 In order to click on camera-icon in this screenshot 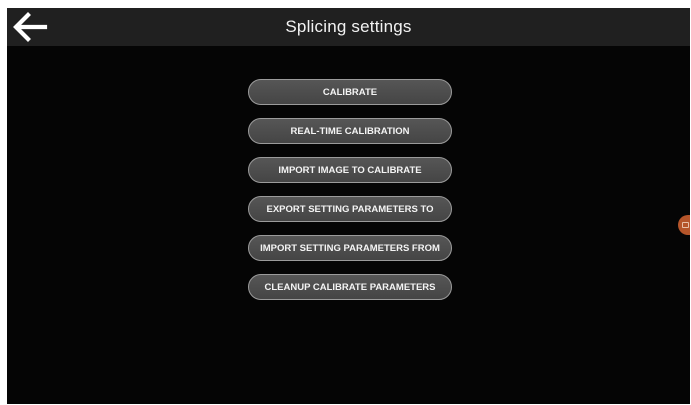, I will do `click(685, 225)`.